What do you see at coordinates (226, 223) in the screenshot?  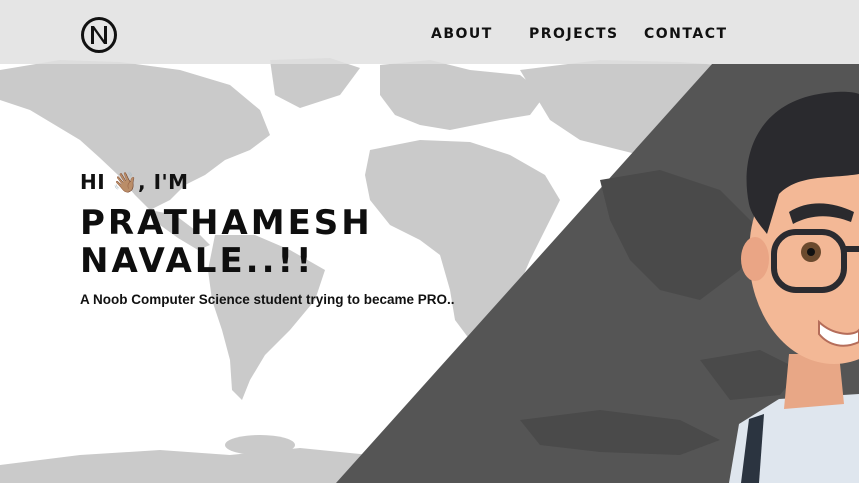 I see `hero-name-line1: PRATHAMESH` at bounding box center [226, 223].